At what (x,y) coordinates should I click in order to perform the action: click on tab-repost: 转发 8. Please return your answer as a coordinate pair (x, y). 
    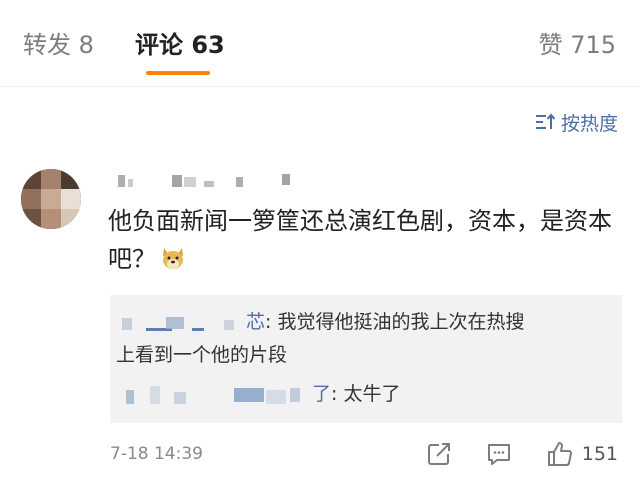
    Looking at the image, I should click on (58, 45).